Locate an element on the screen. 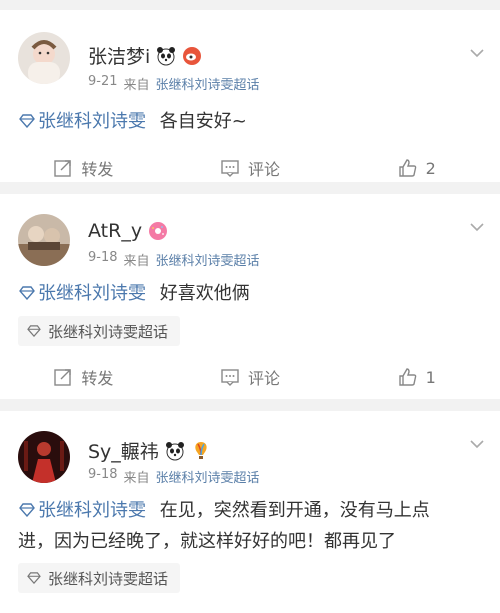  post-time: 9-21 is located at coordinates (103, 81).